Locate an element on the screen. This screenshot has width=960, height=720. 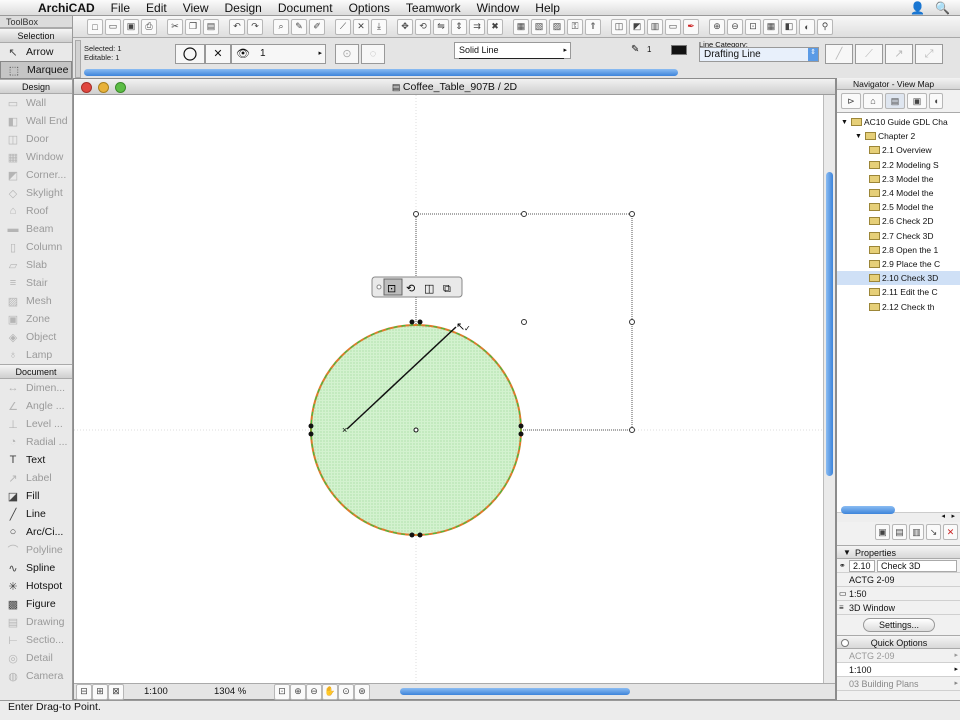
copy-icon: ❐ is located at coordinates (193, 26).